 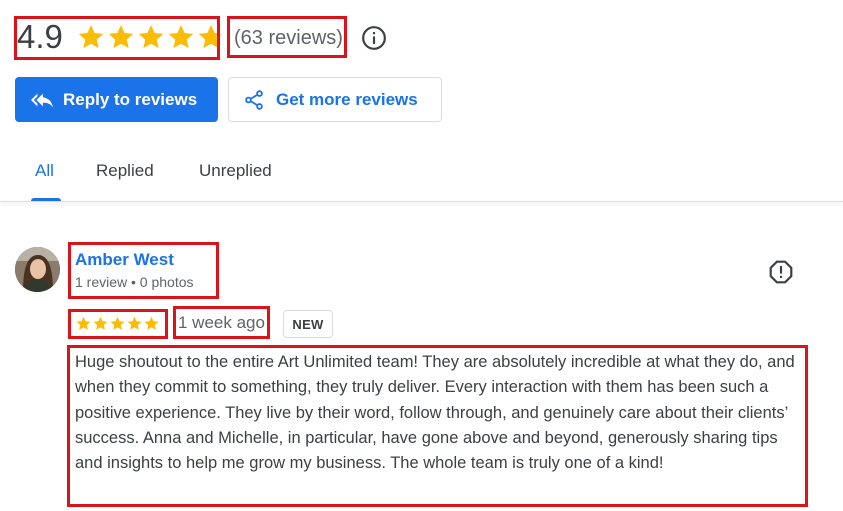 What do you see at coordinates (308, 324) in the screenshot?
I see `new-badge: NEW` at bounding box center [308, 324].